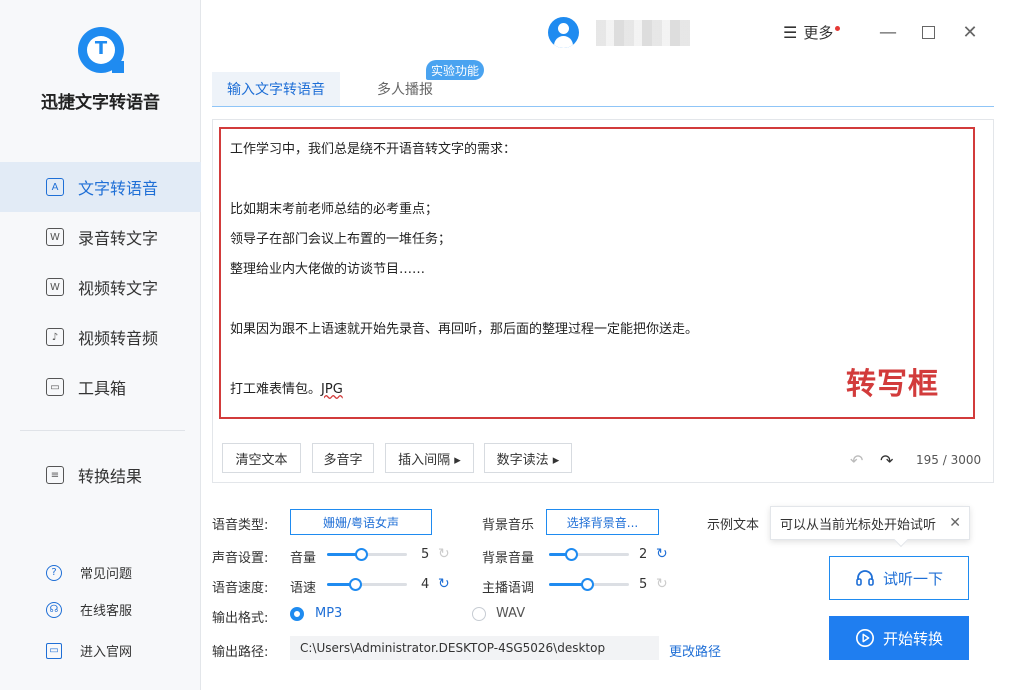 The image size is (1010, 690). What do you see at coordinates (276, 89) in the screenshot?
I see `tab-text-to-speech: 输入文字转语音` at bounding box center [276, 89].